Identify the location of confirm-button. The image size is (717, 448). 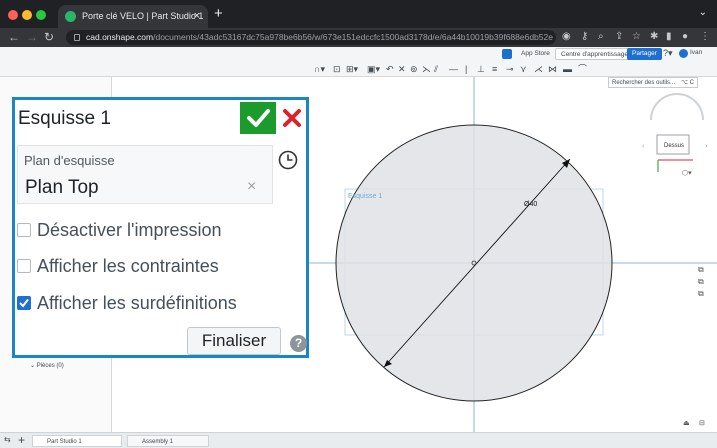
(258, 118).